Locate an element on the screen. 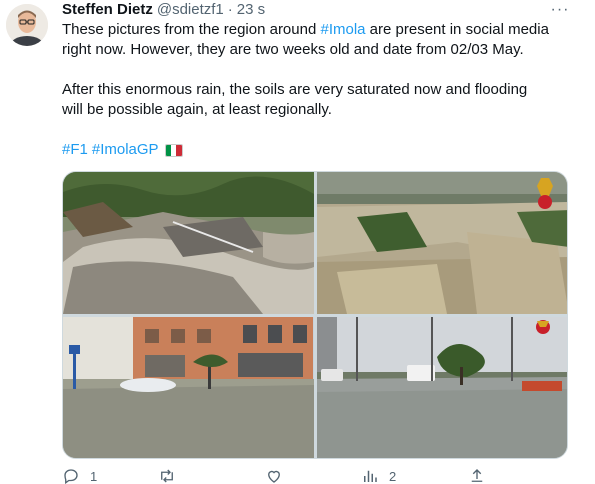  hashtag-imolagp: #ImolaGP is located at coordinates (125, 150).